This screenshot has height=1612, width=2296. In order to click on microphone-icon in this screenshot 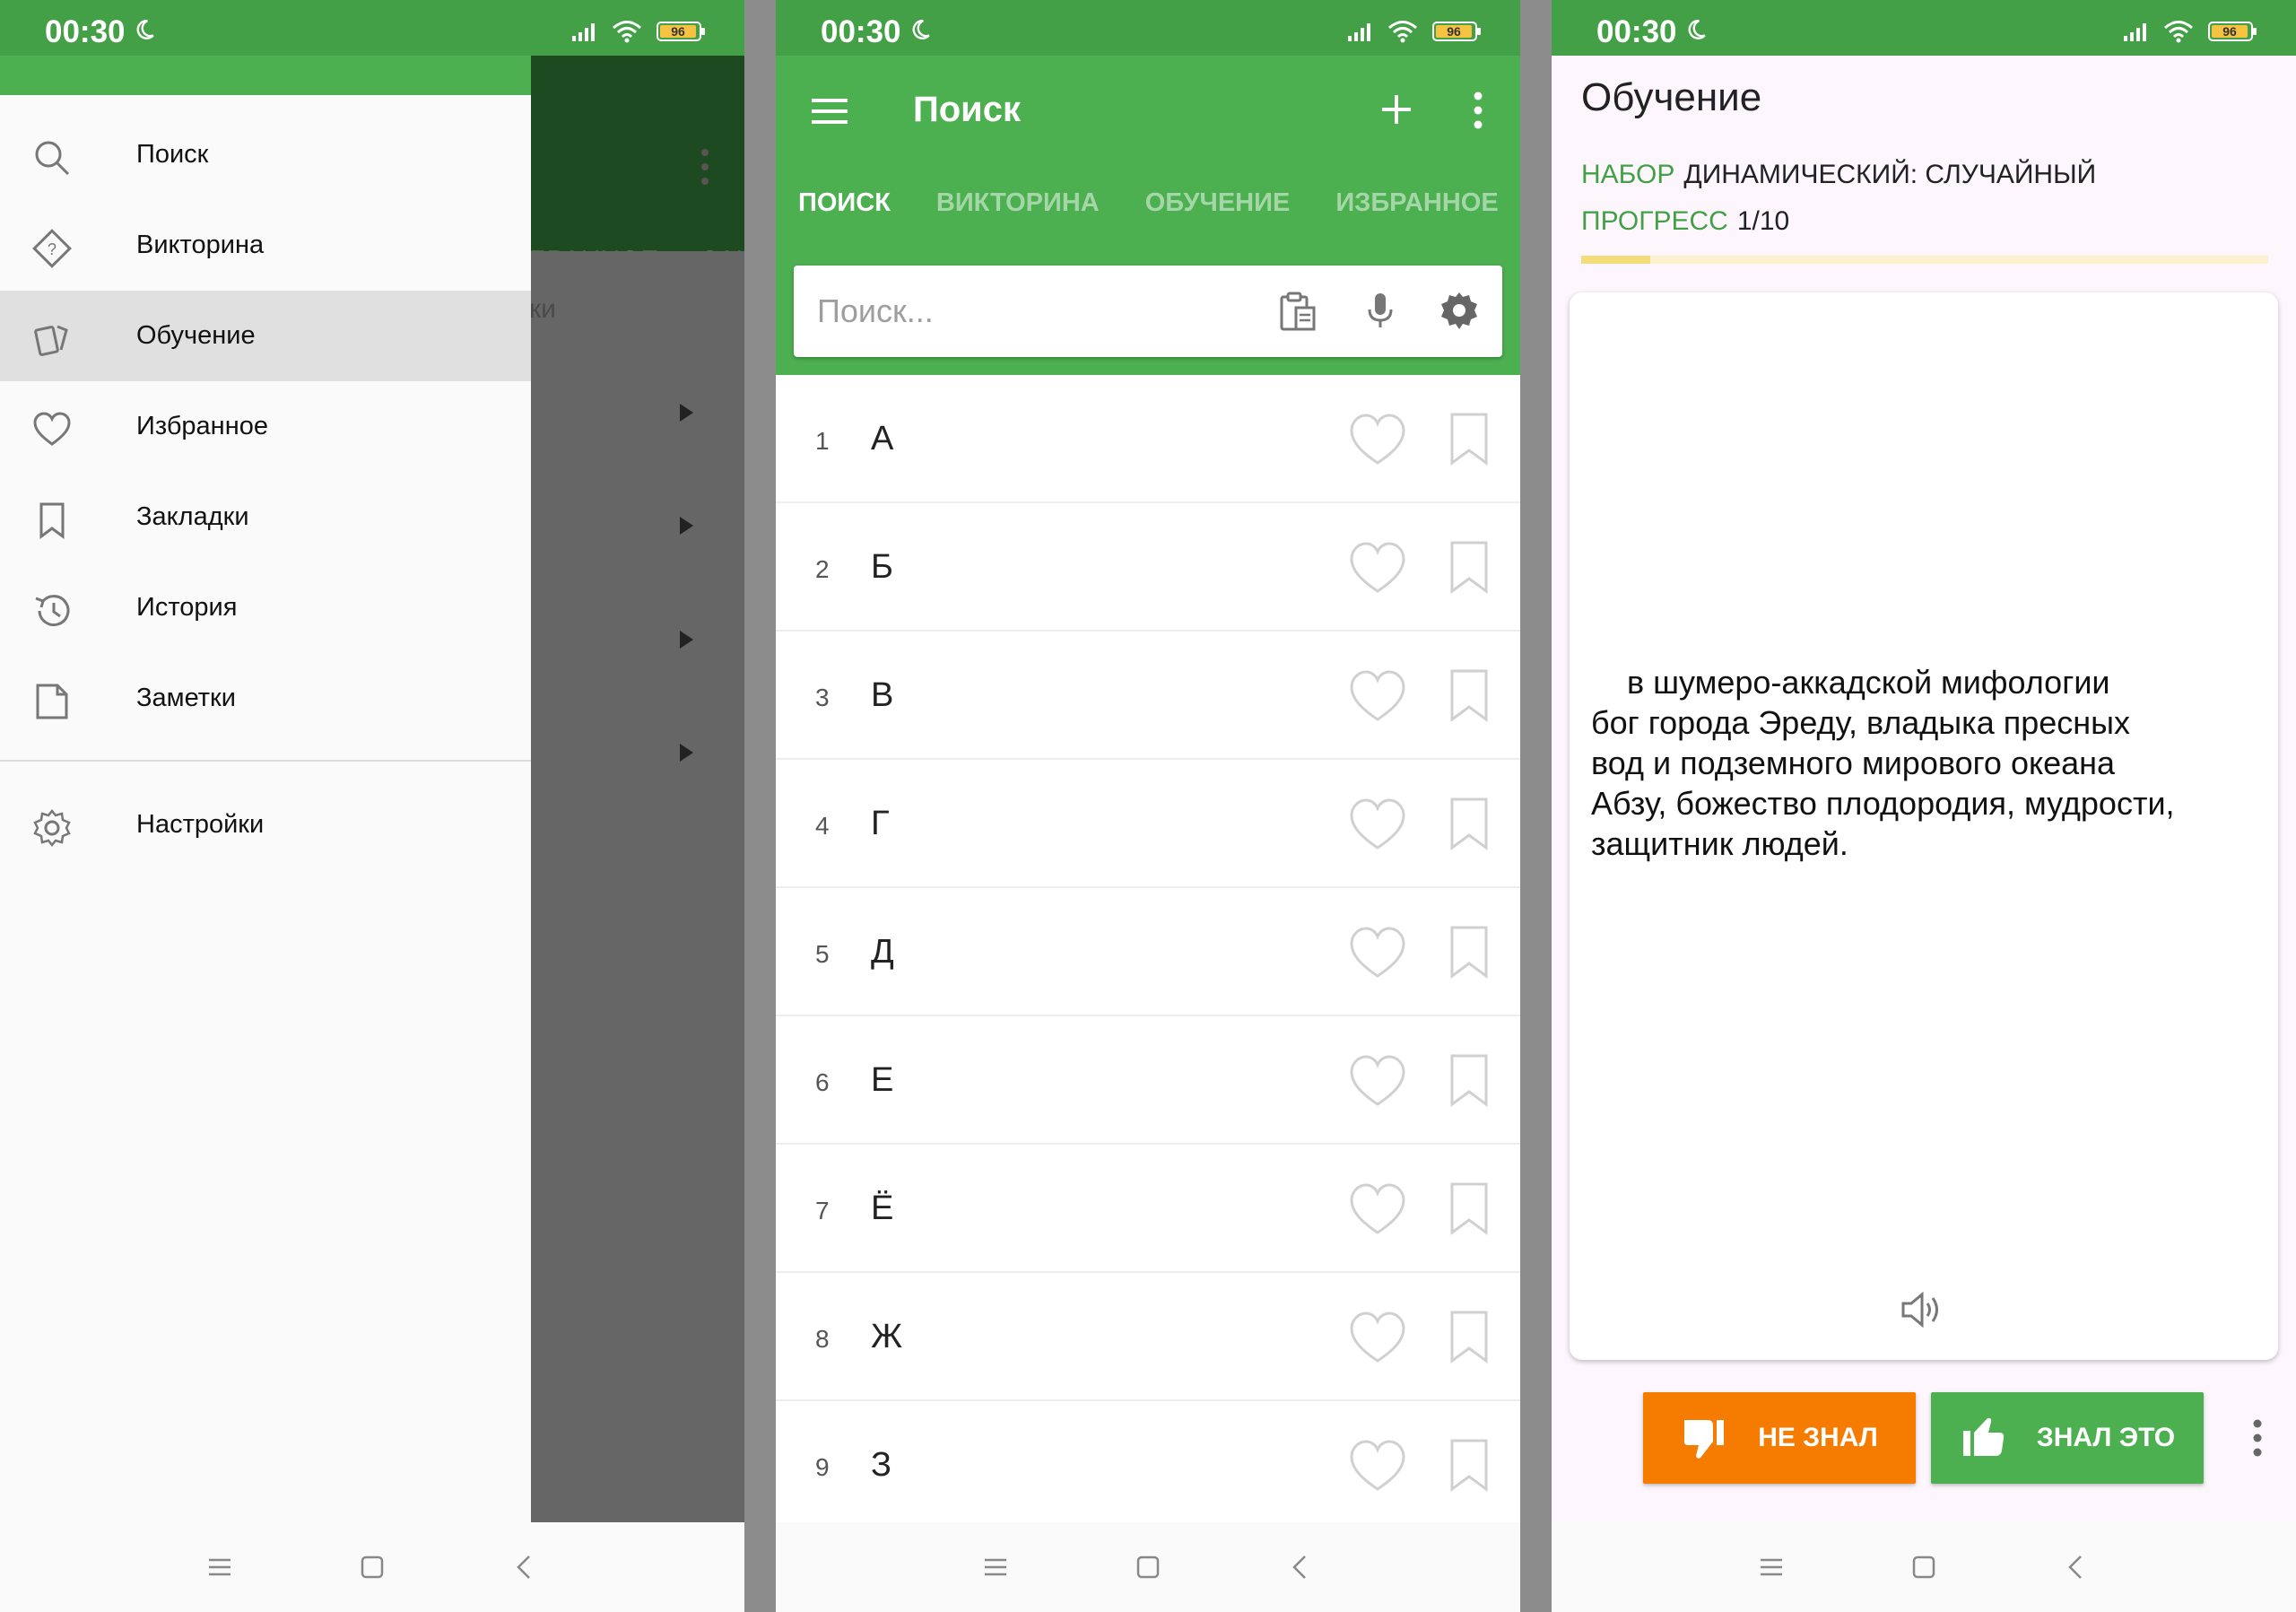, I will do `click(1380, 312)`.